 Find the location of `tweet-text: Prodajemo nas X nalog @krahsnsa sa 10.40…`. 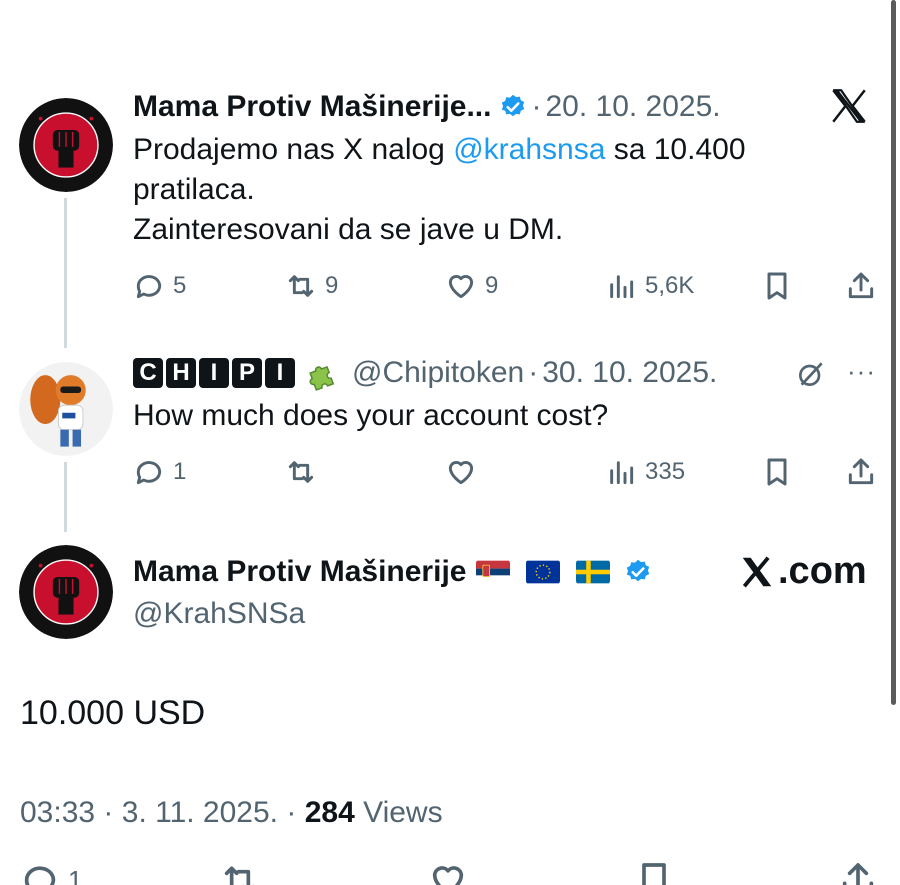

tweet-text: Prodajemo nas X nalog @krahsnsa sa 10.40… is located at coordinates (506, 190).